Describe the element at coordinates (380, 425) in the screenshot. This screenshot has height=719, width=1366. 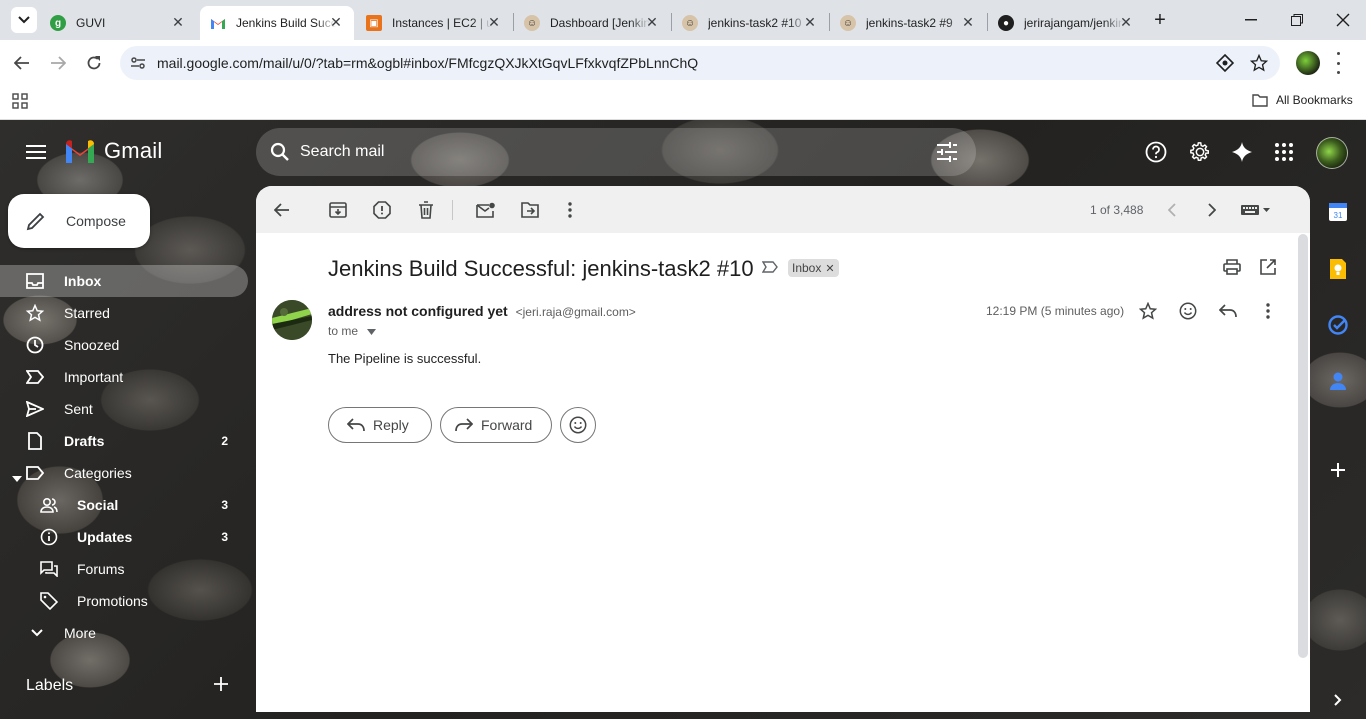
I see `reply-button: Reply` at that location.